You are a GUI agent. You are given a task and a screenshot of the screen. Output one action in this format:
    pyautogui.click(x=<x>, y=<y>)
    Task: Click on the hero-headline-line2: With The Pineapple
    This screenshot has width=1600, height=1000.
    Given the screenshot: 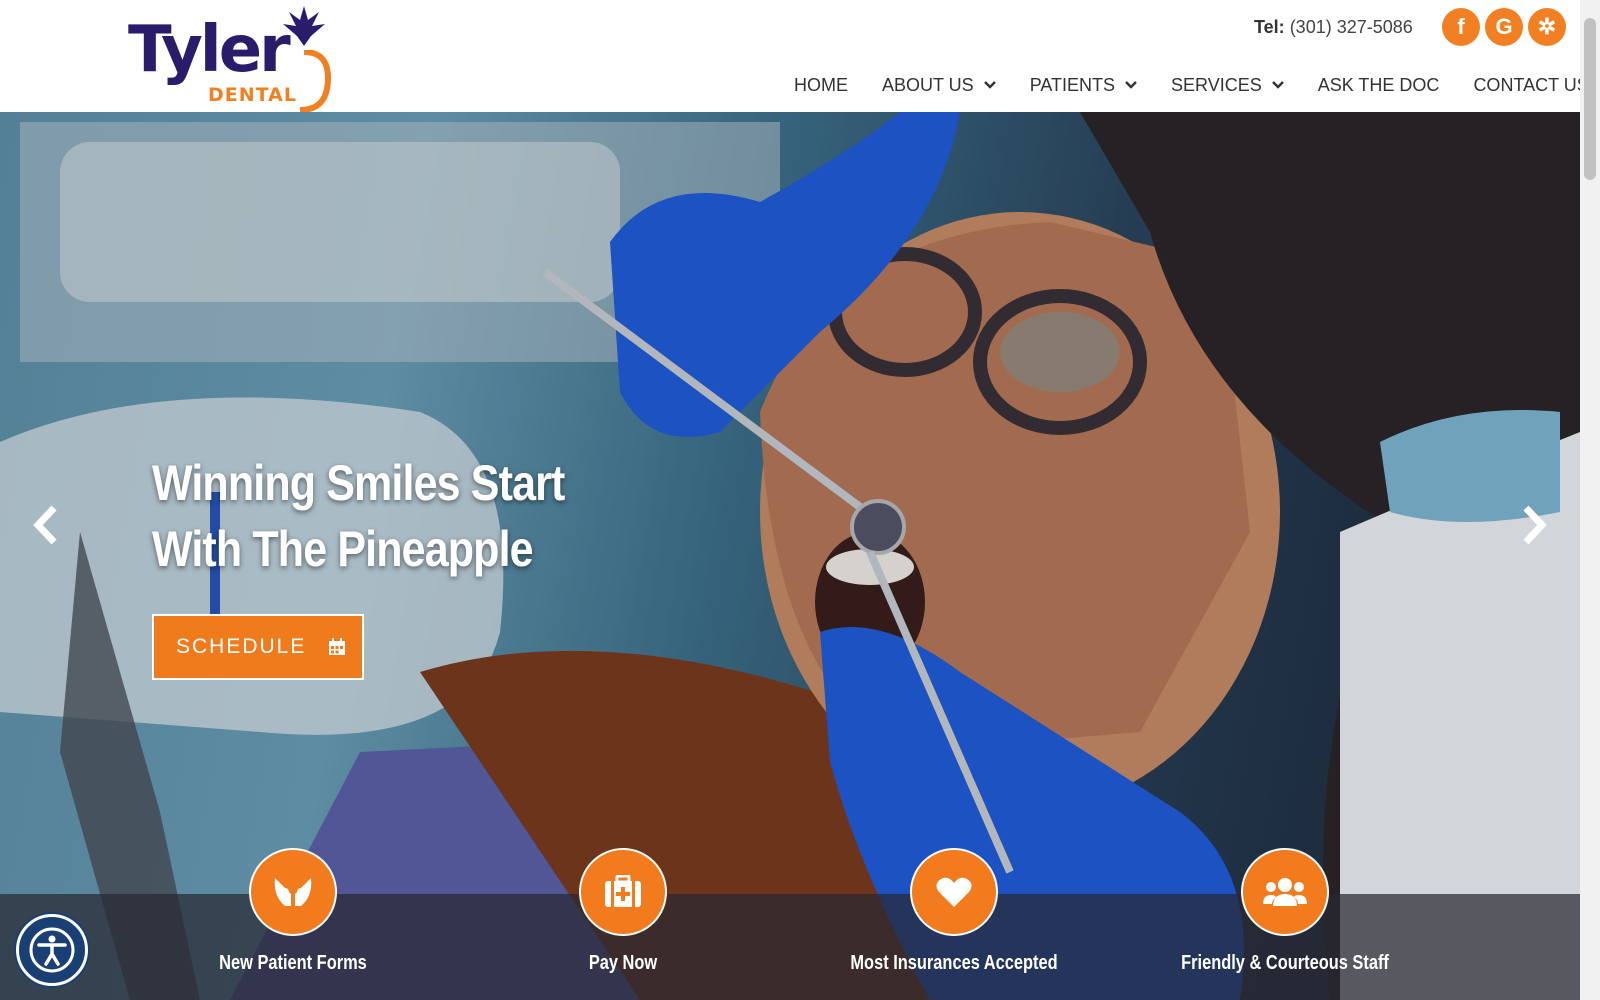 What is the action you would take?
    pyautogui.click(x=343, y=549)
    